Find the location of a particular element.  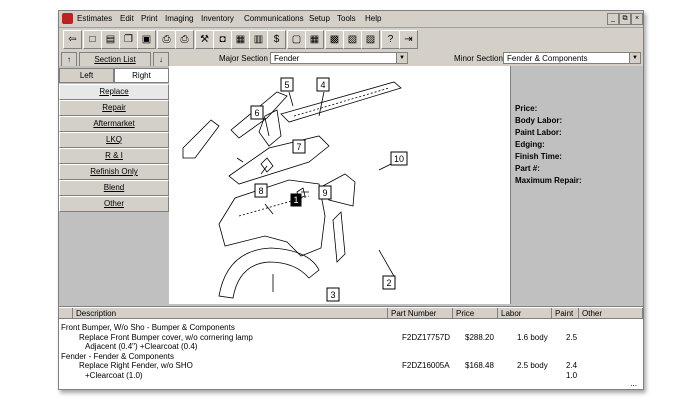

row-description: Replace Right Fender, w/o SHO is located at coordinates (136, 365).